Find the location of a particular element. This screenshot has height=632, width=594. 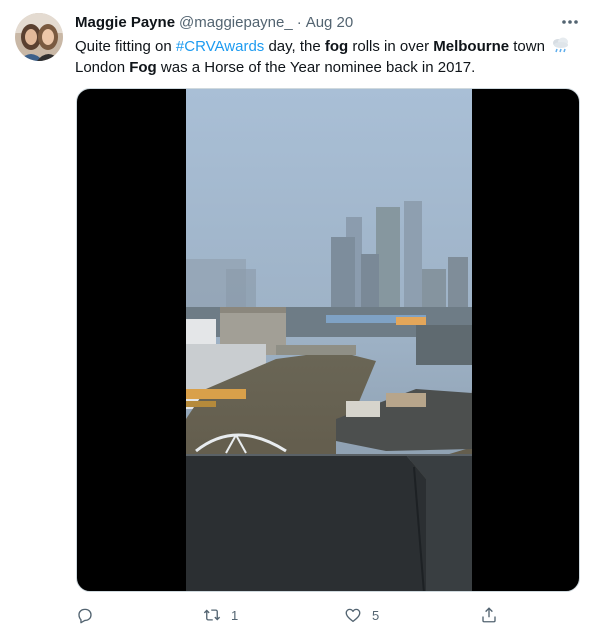

more-icon is located at coordinates (570, 22).